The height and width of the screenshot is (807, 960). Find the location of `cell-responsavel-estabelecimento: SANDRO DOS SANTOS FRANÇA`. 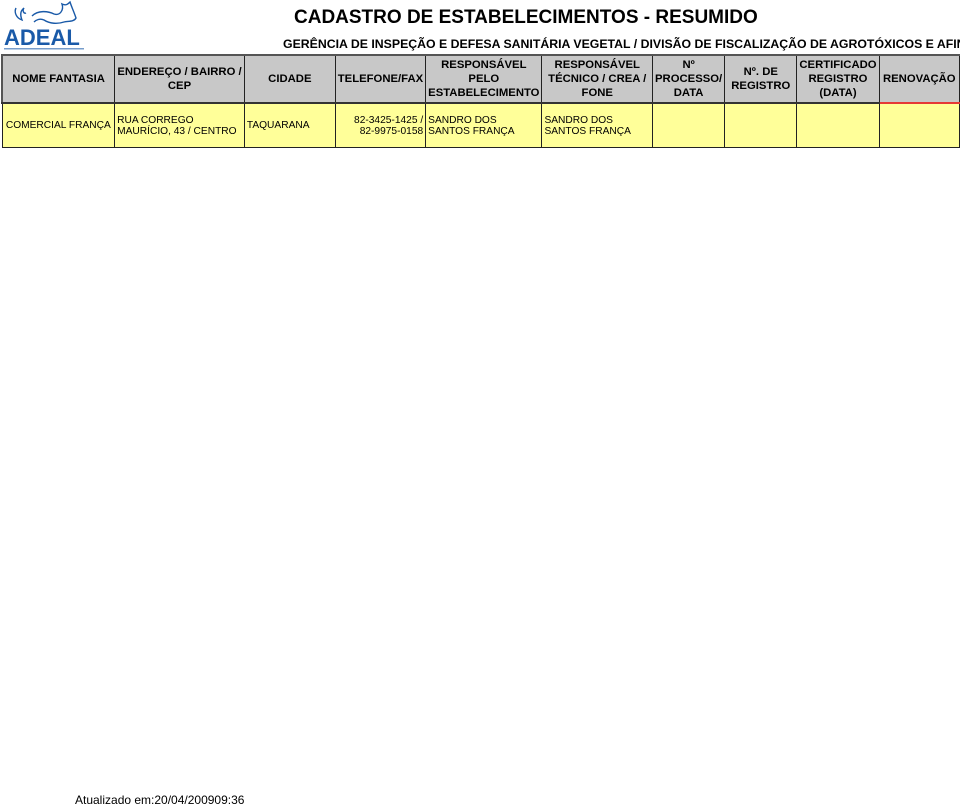

cell-responsavel-estabelecimento: SANDRO DOS SANTOS FRANÇA is located at coordinates (484, 125).